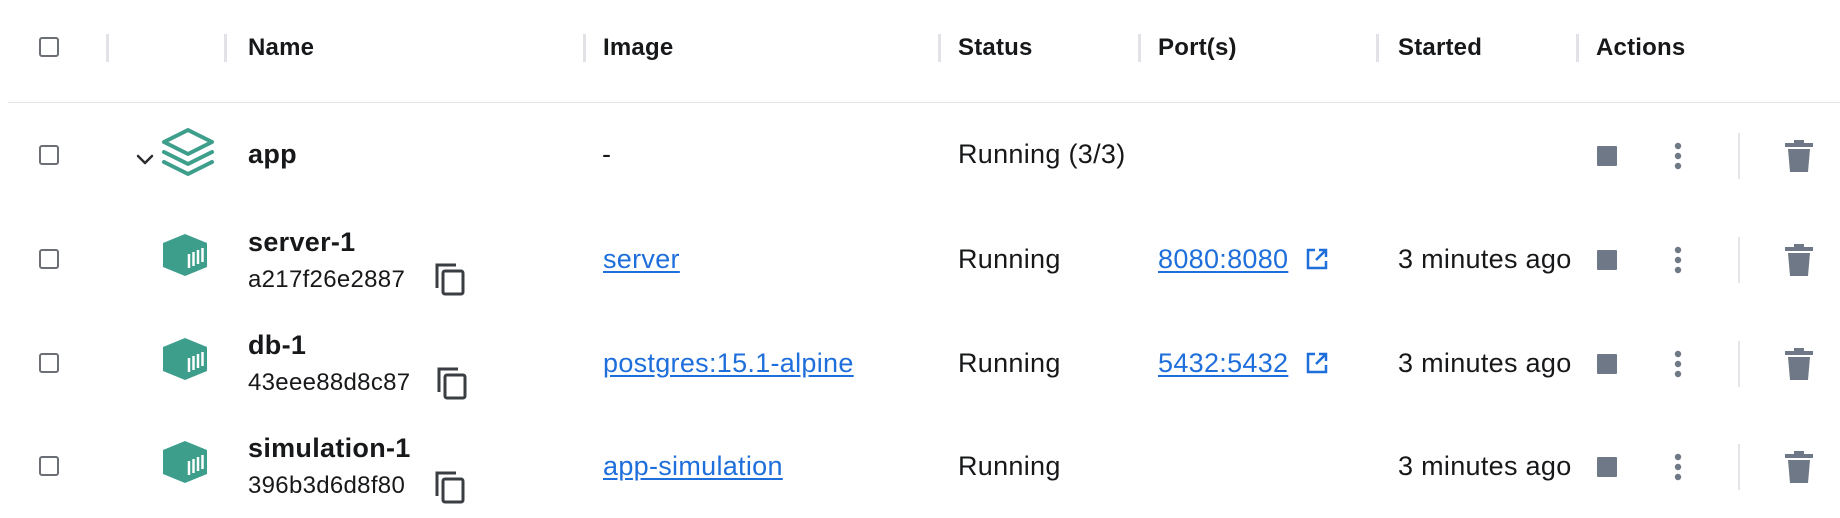 This screenshot has width=1840, height=518. What do you see at coordinates (302, 242) in the screenshot?
I see `container-name: server-1` at bounding box center [302, 242].